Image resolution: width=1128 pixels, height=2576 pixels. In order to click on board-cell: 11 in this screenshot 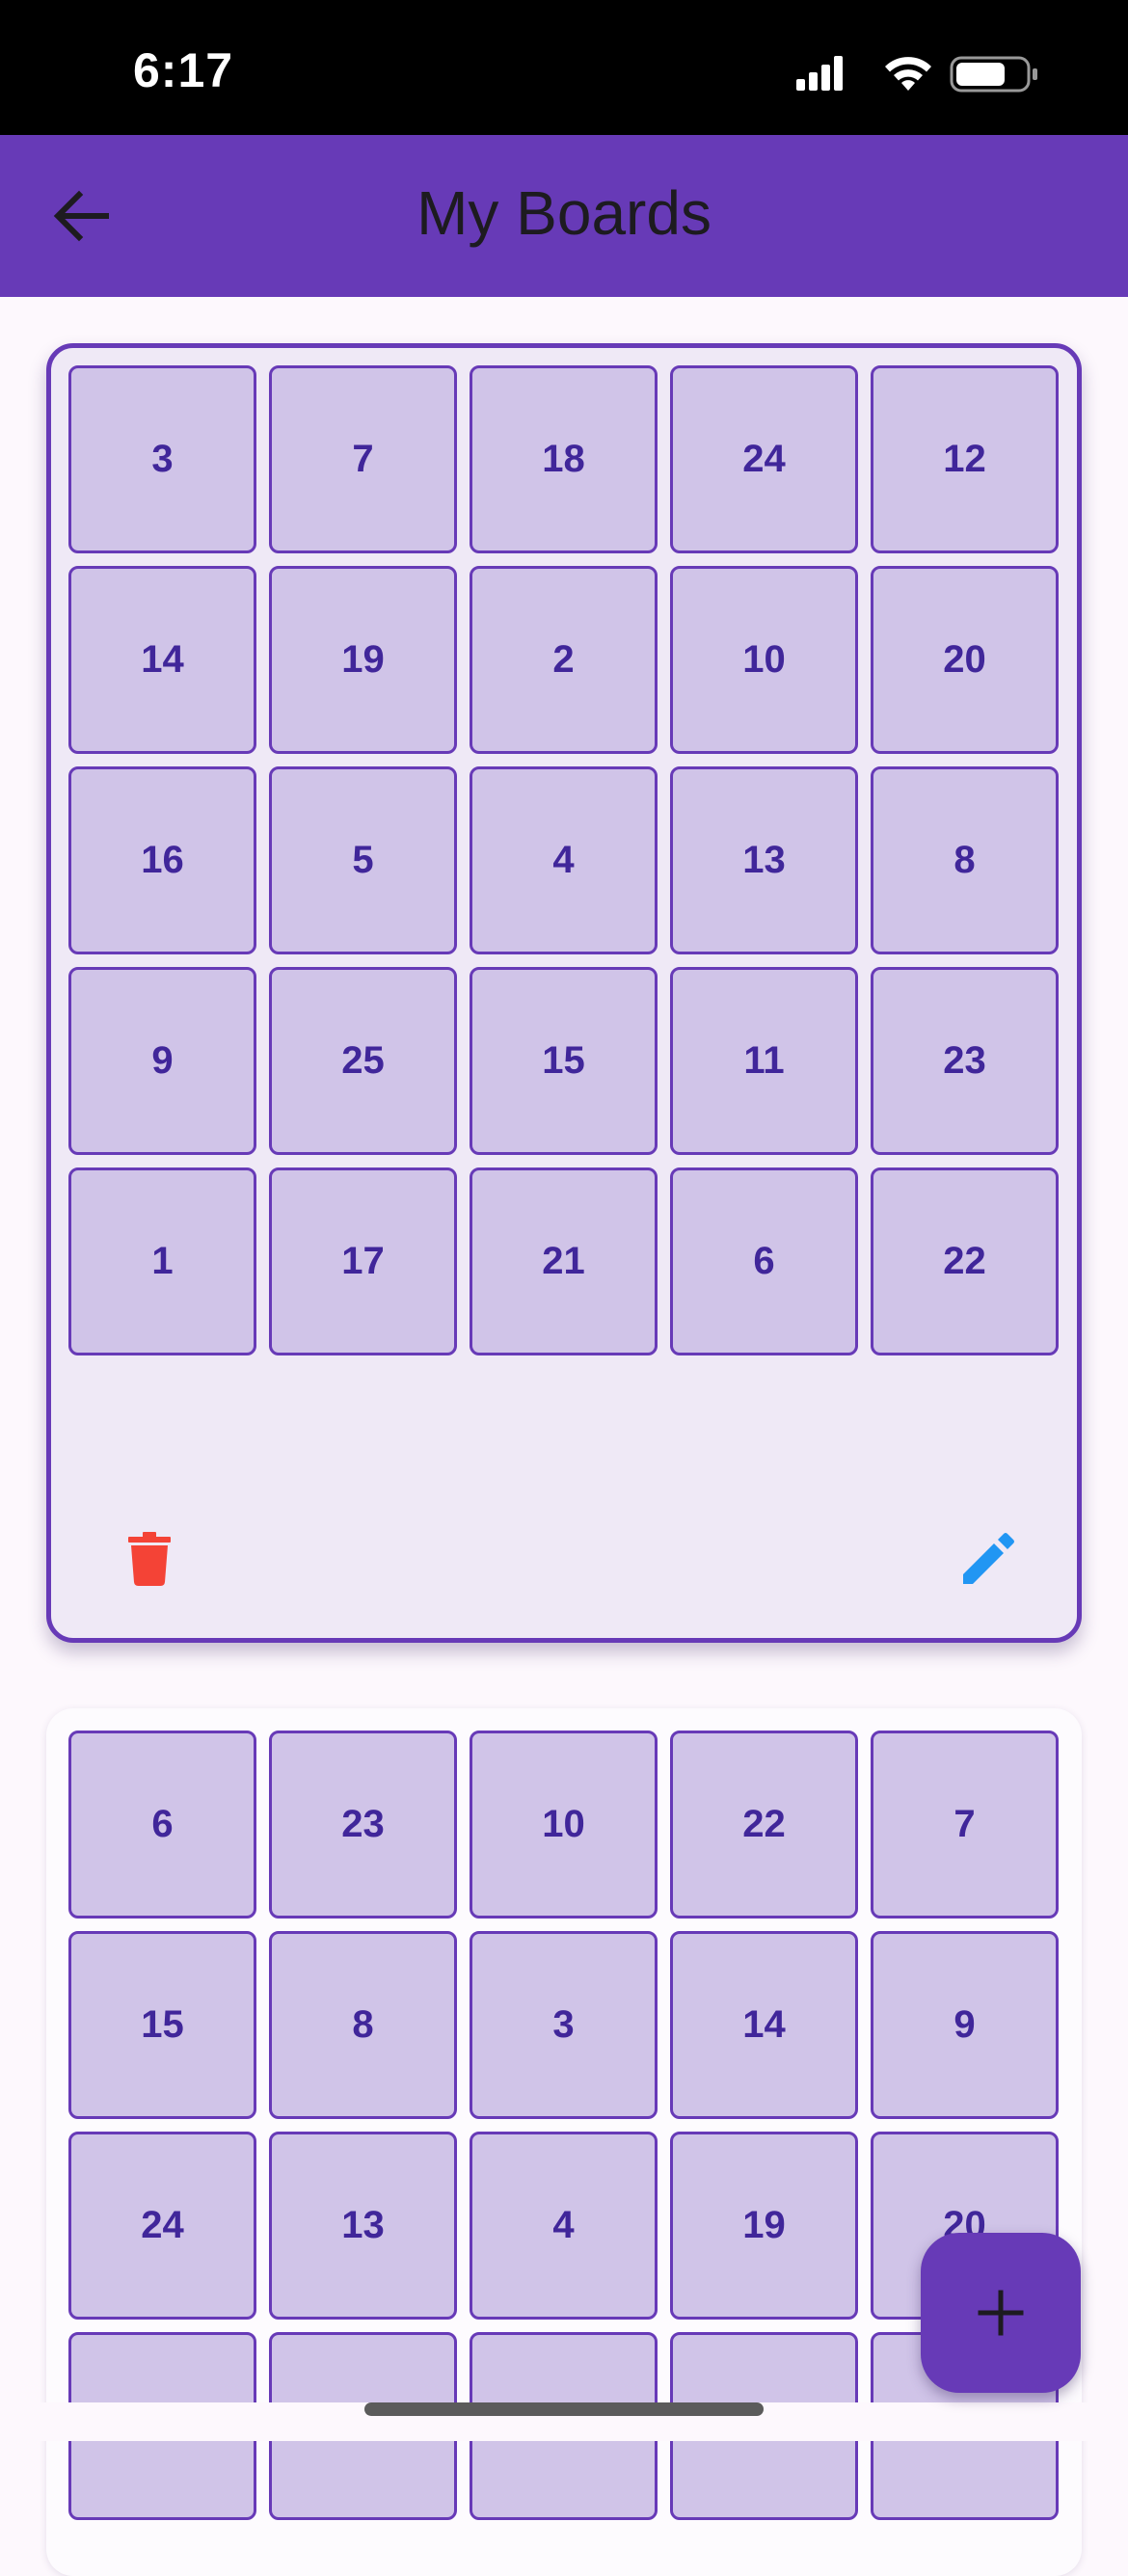, I will do `click(764, 1061)`.